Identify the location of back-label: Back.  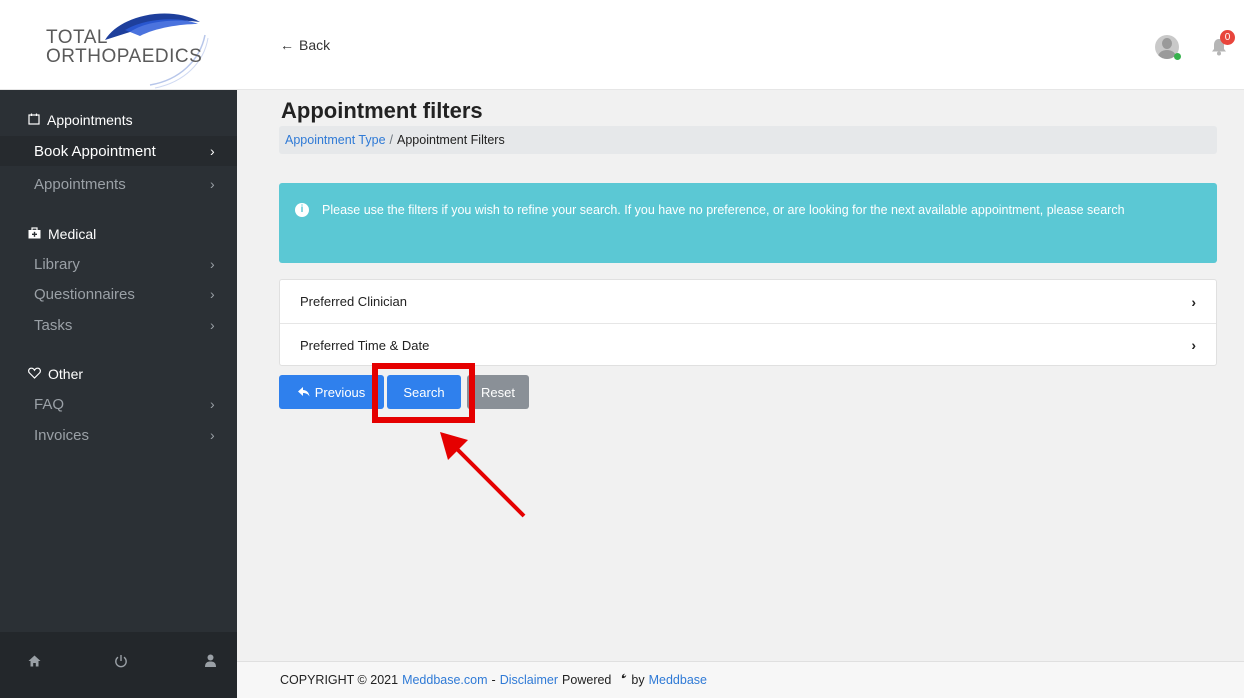
(315, 45).